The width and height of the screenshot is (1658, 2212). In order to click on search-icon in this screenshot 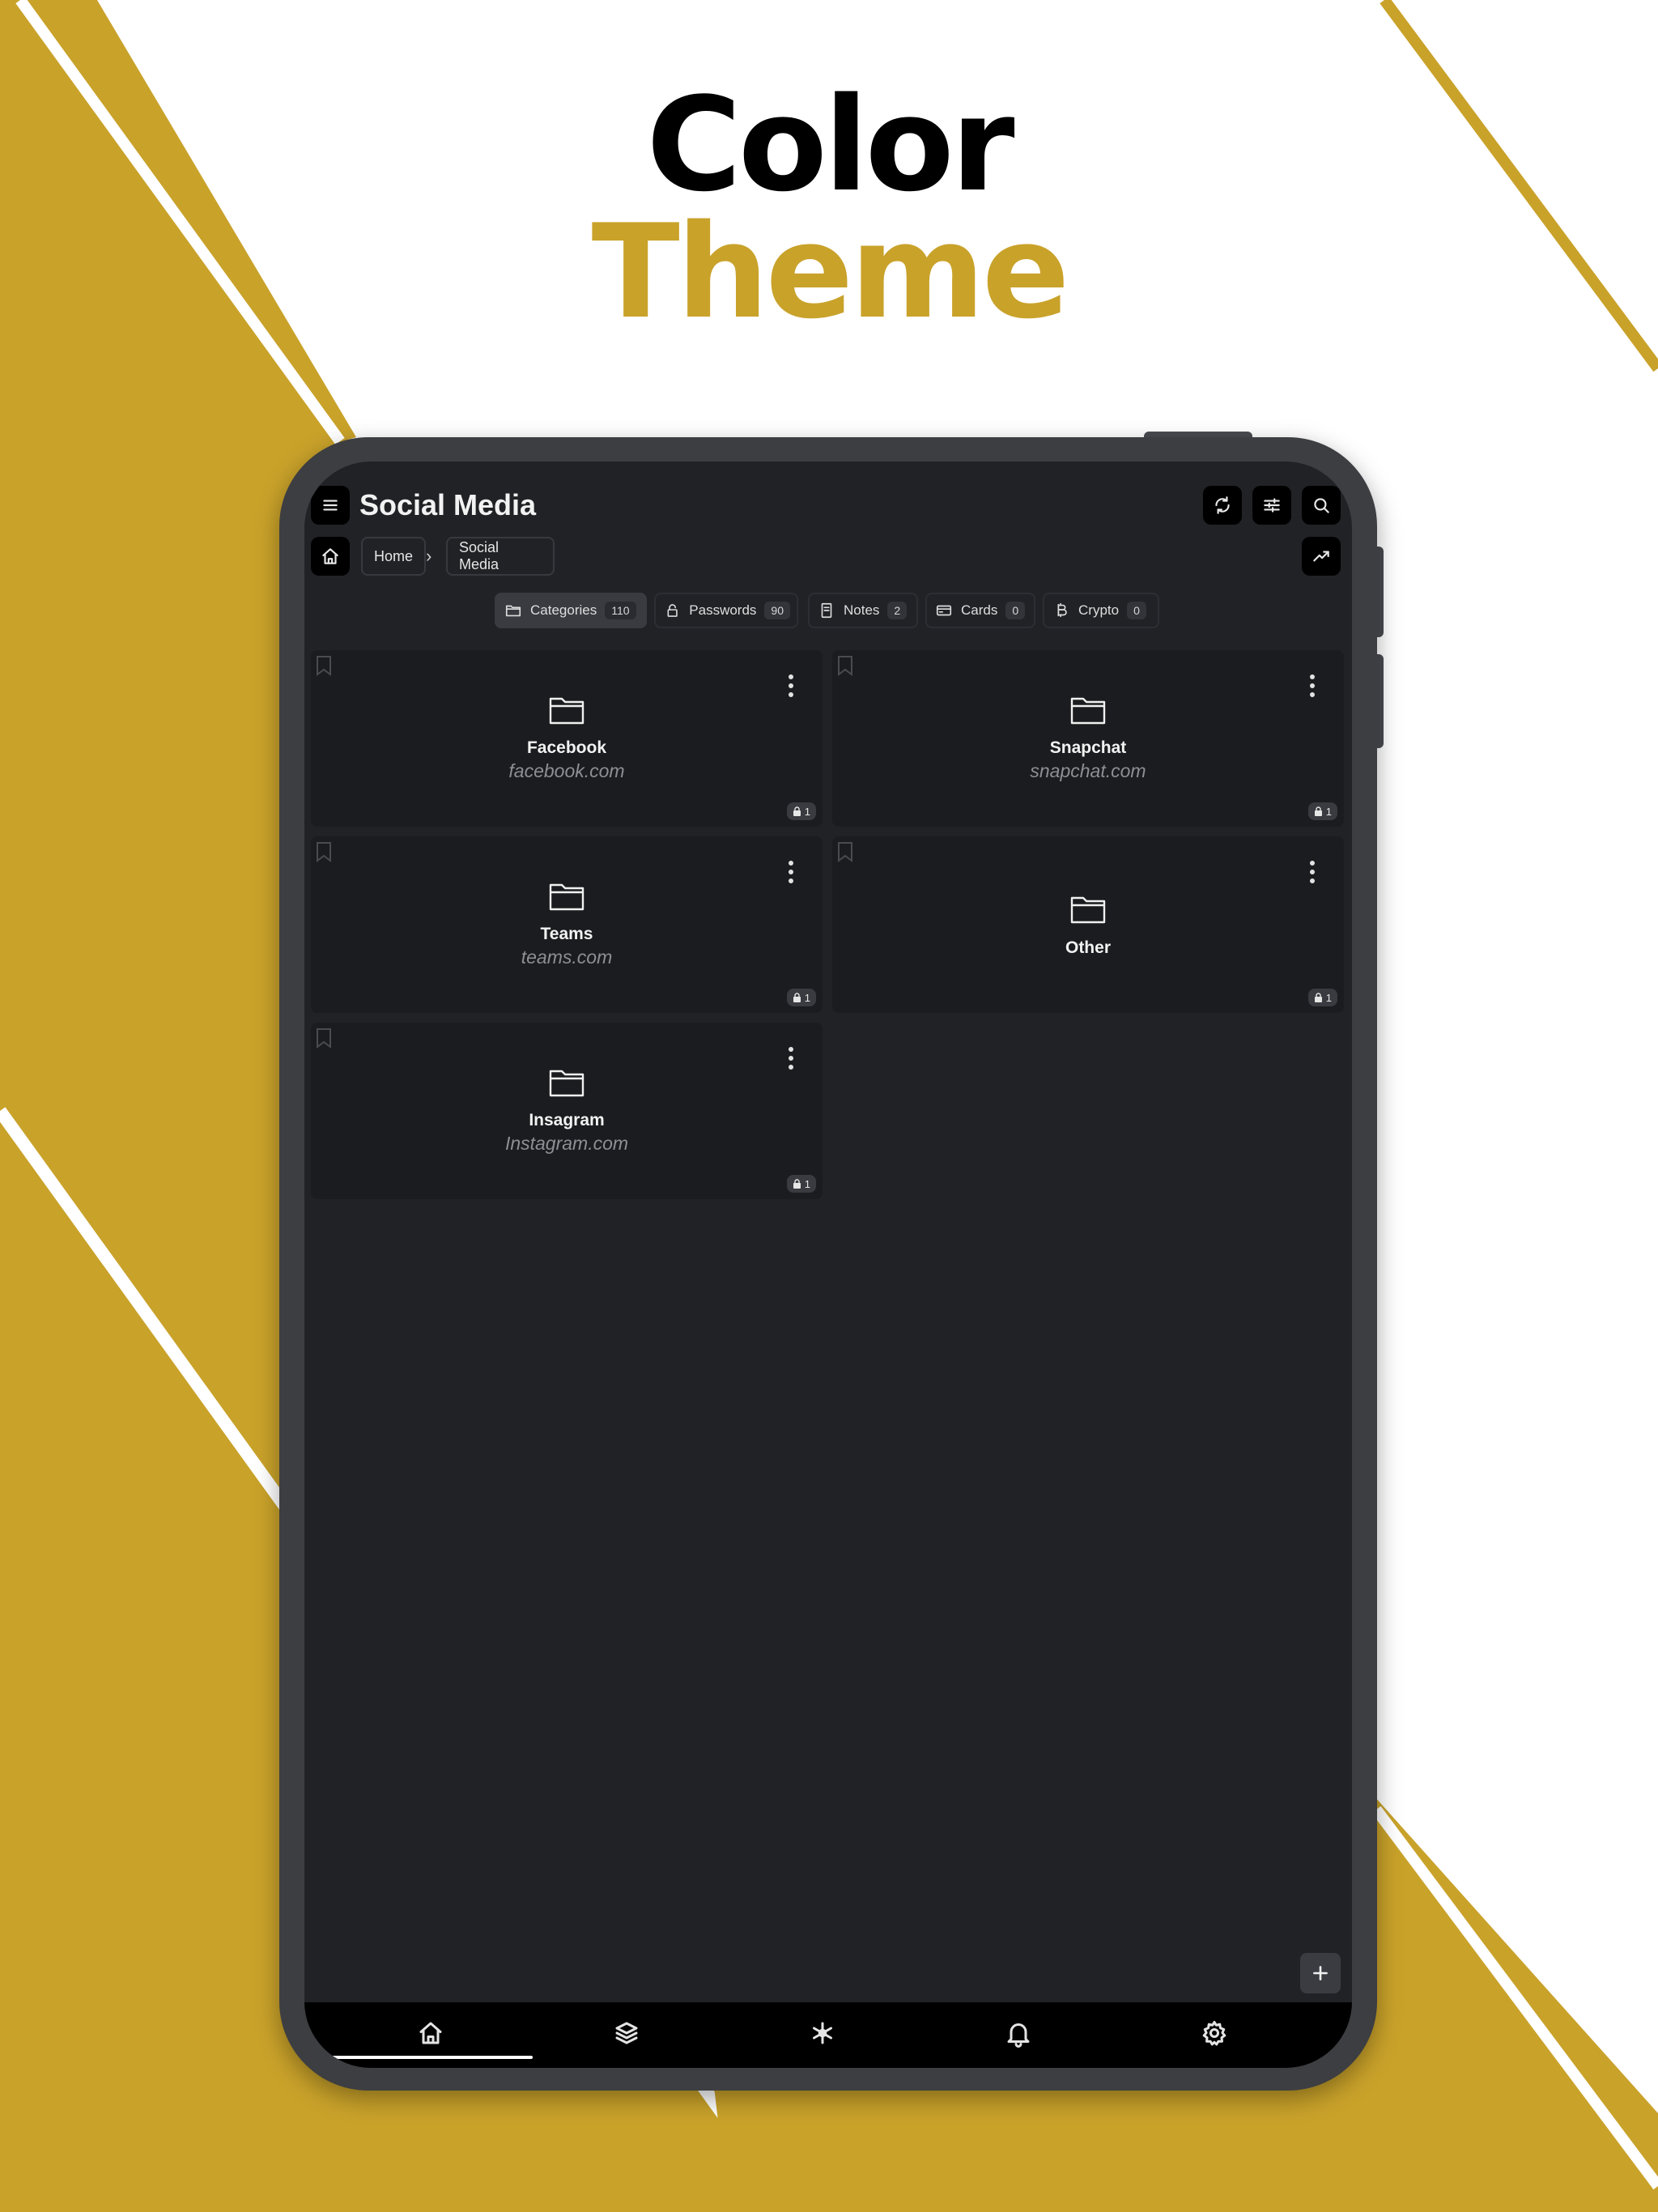, I will do `click(1321, 506)`.